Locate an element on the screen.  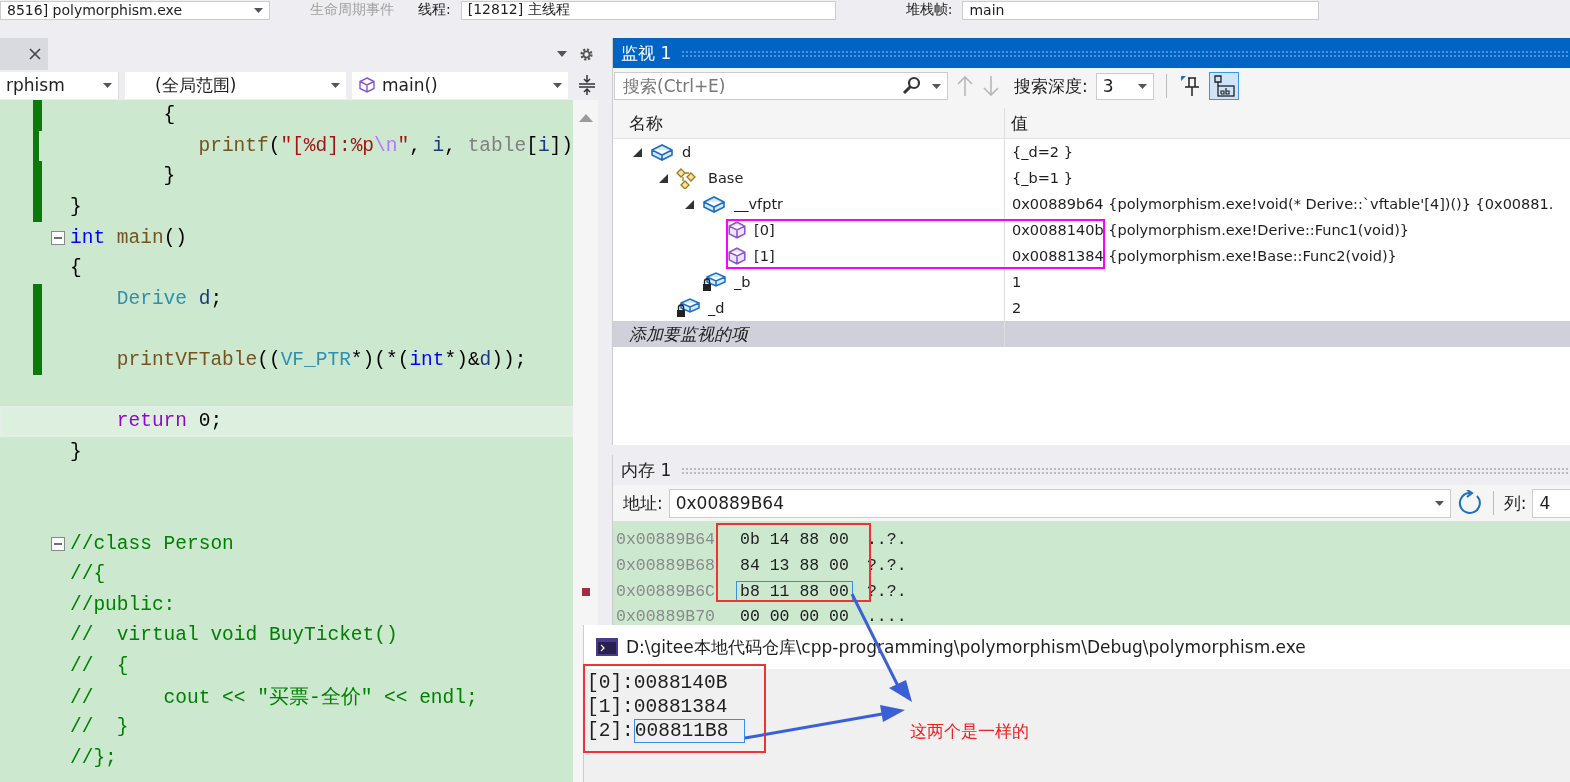
code-line: int main() is located at coordinates (129, 237).